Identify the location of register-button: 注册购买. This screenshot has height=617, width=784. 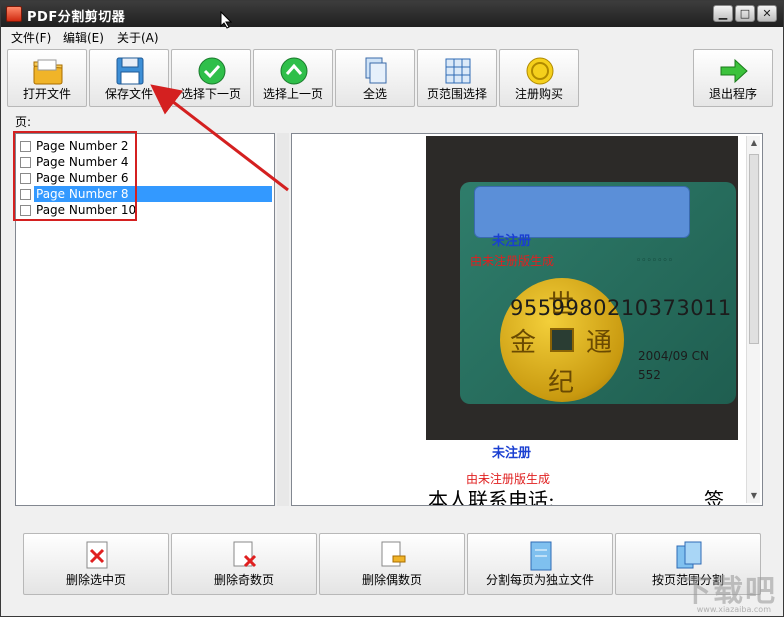
(539, 78).